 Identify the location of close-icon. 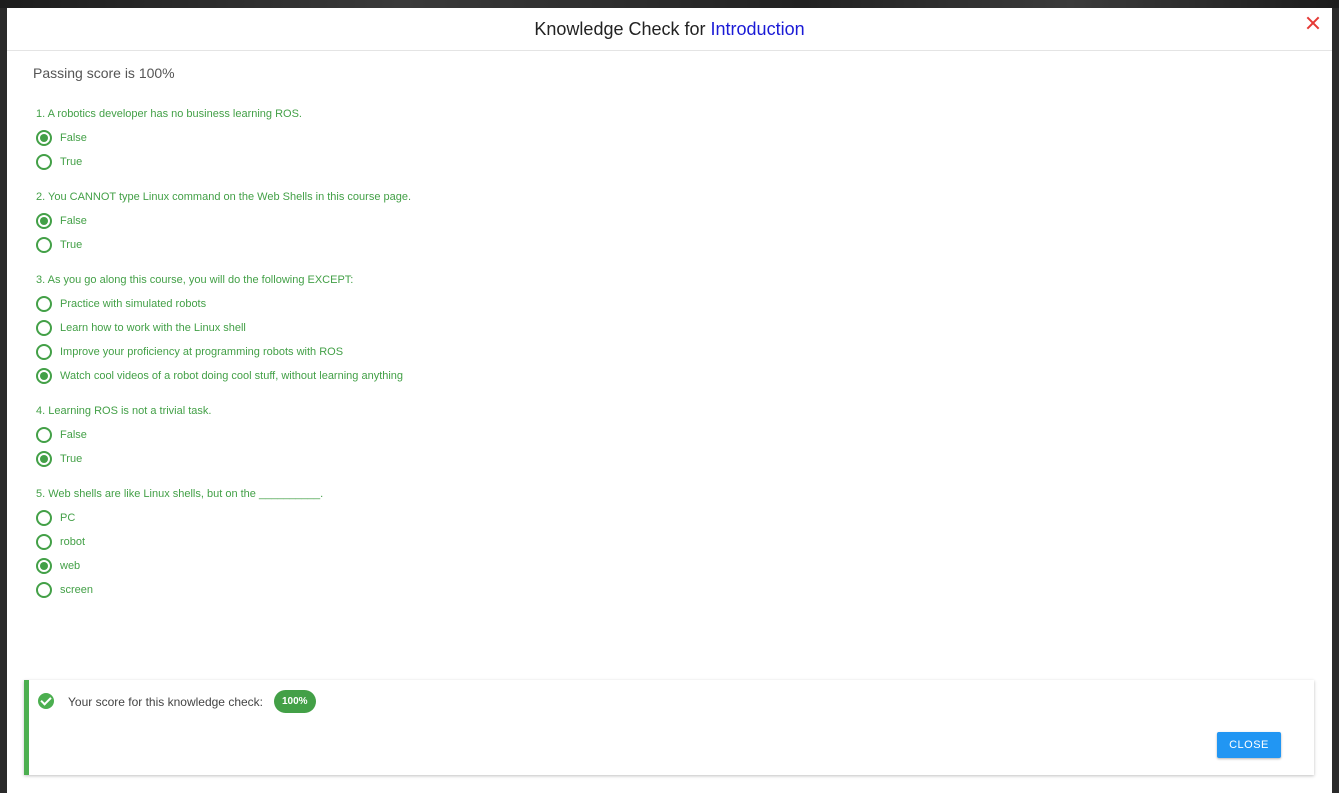
(1313, 23).